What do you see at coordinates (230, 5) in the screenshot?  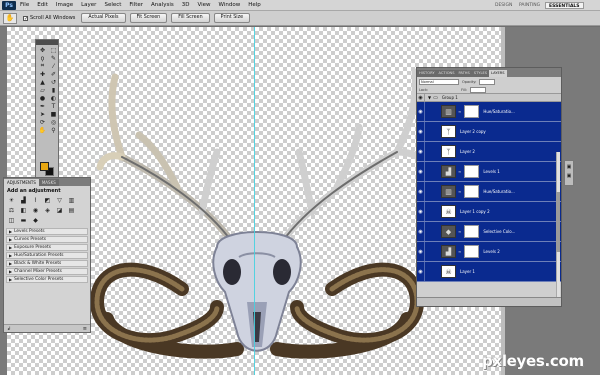 I see `menu-window: Window` at bounding box center [230, 5].